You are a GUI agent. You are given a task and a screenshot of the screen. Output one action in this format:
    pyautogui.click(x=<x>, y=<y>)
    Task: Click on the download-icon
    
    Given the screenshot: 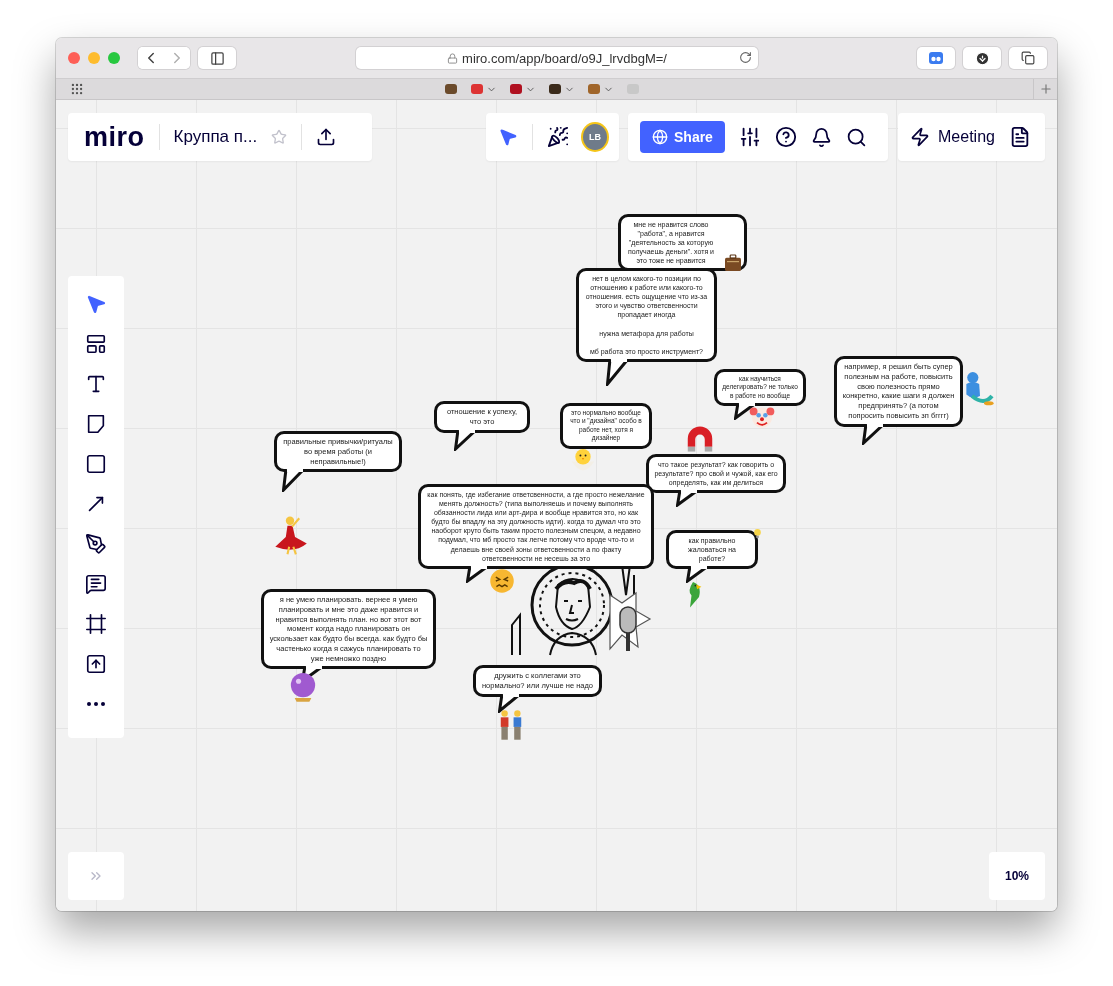 What is the action you would take?
    pyautogui.click(x=982, y=58)
    